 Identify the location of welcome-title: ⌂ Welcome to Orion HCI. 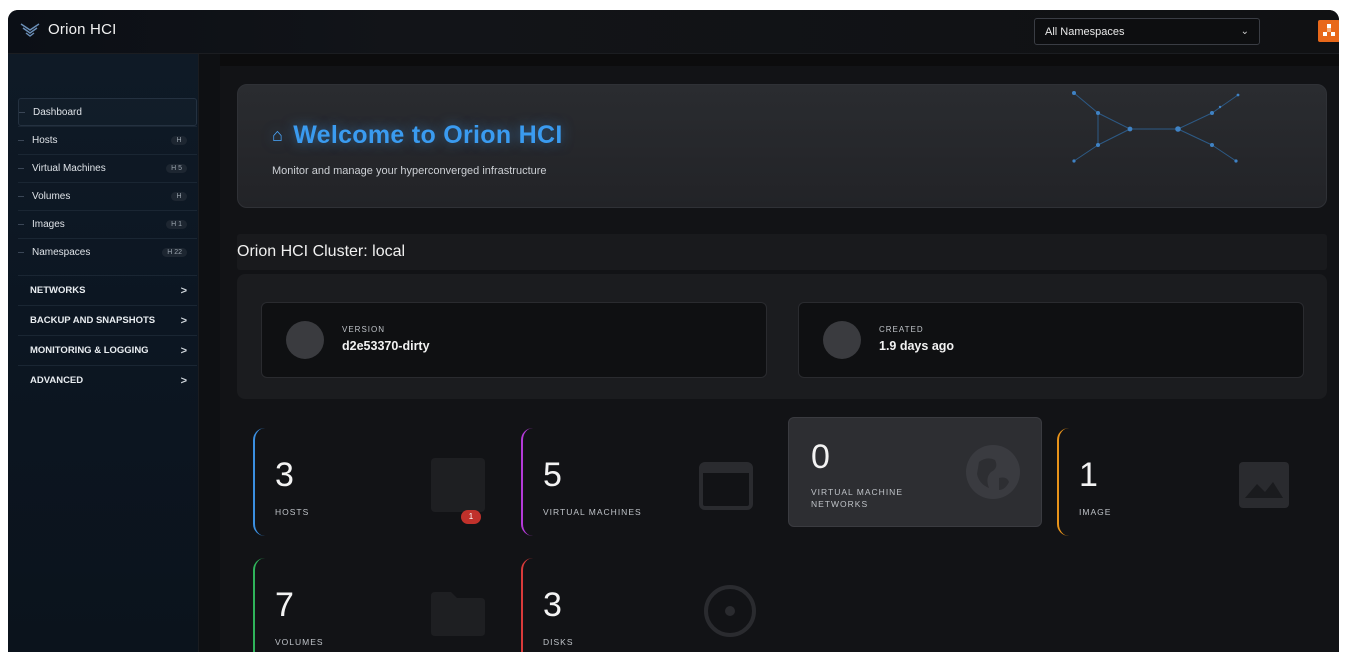
(417, 135).